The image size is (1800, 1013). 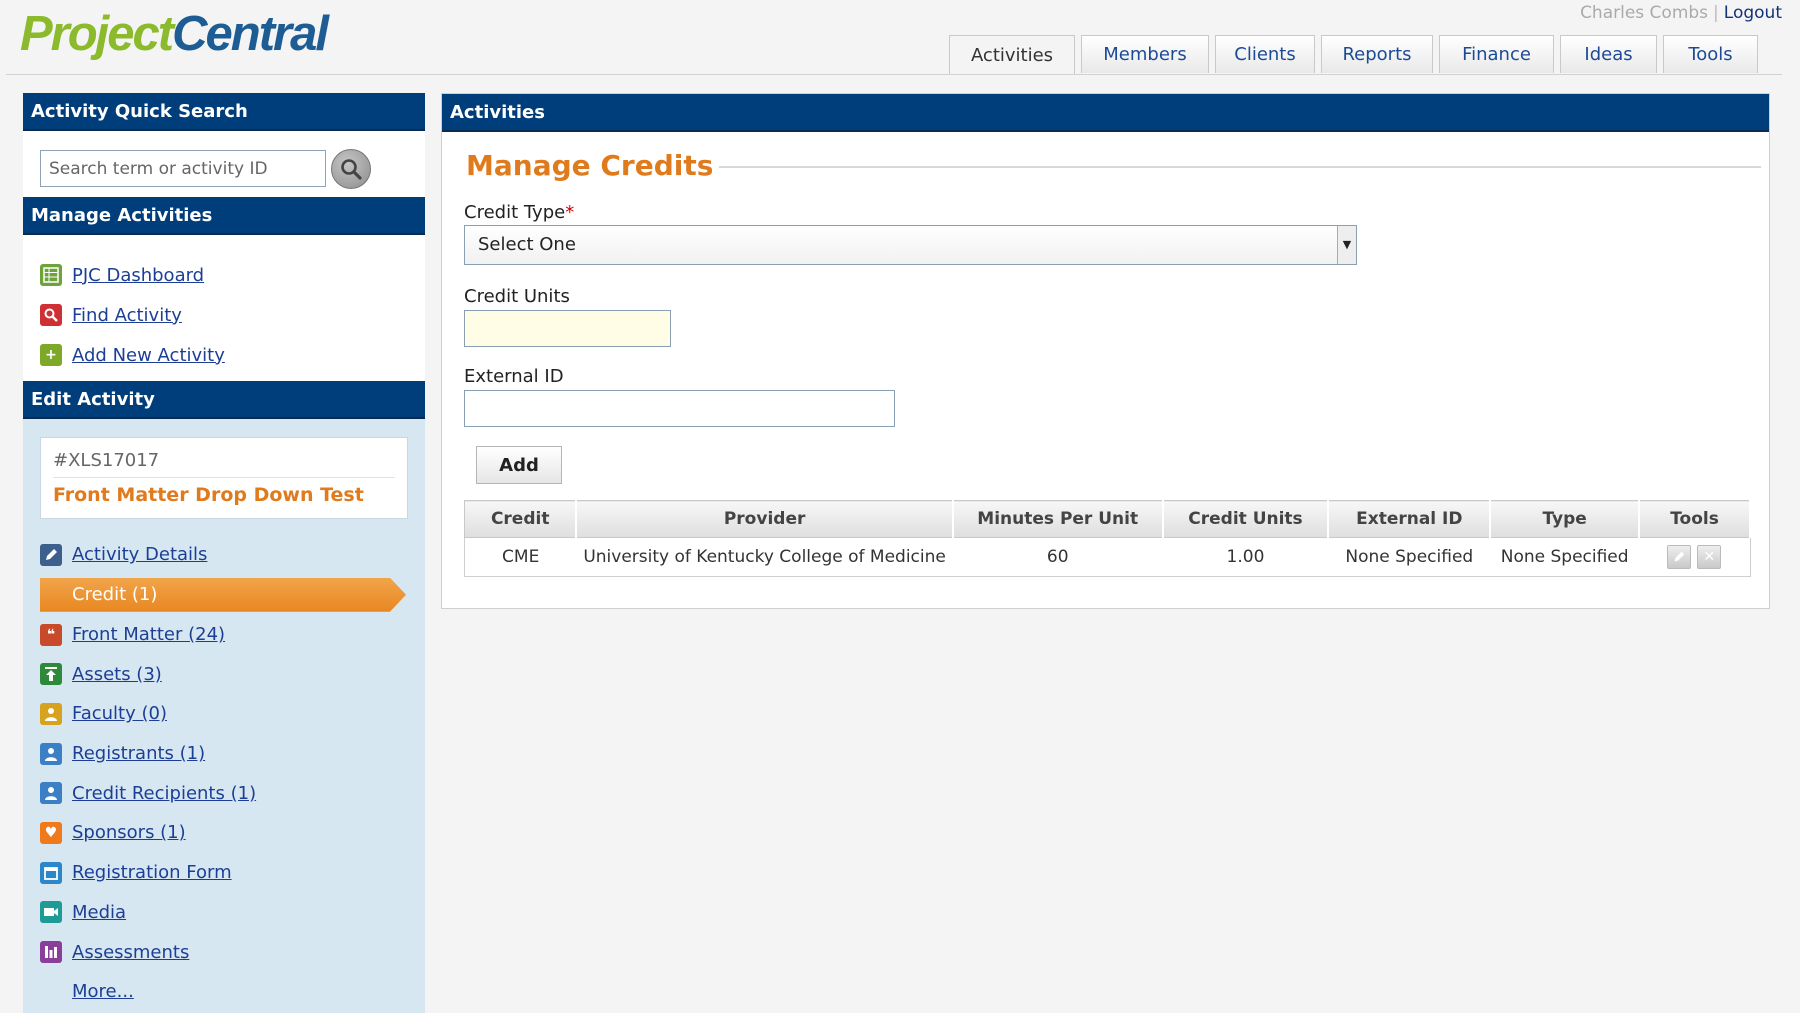 What do you see at coordinates (224, 400) in the screenshot?
I see `edit-activity-header: Edit Activity` at bounding box center [224, 400].